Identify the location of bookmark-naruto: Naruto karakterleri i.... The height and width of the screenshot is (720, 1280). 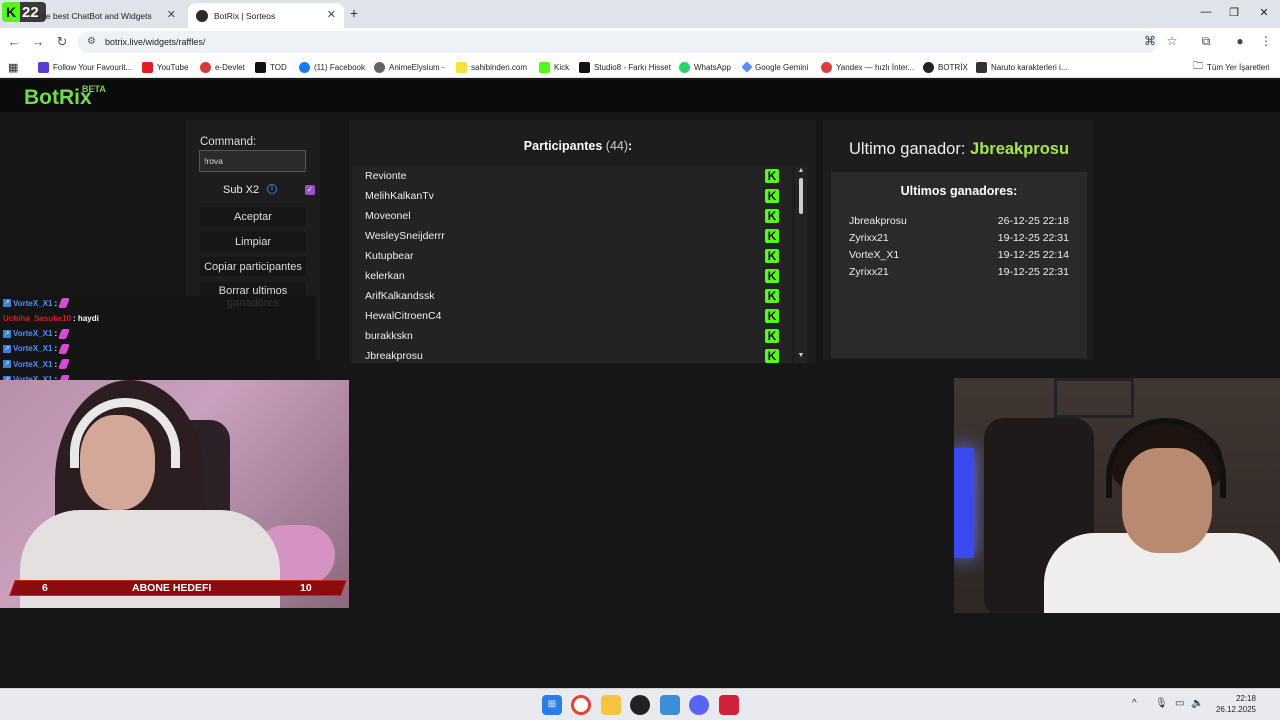
(1021, 67).